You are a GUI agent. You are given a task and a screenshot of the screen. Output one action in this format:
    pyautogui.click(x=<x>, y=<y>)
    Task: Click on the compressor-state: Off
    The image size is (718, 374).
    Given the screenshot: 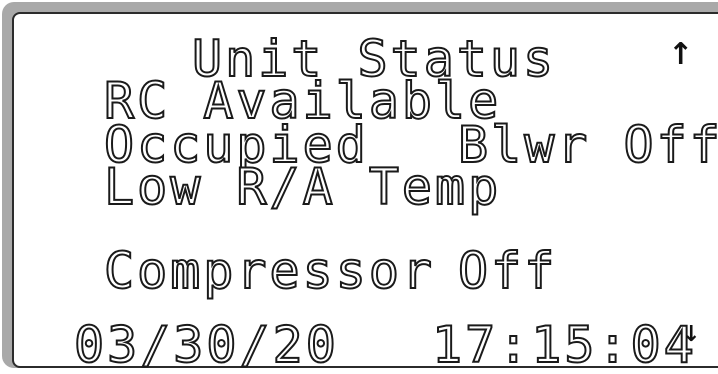 What is the action you would take?
    pyautogui.click(x=507, y=271)
    